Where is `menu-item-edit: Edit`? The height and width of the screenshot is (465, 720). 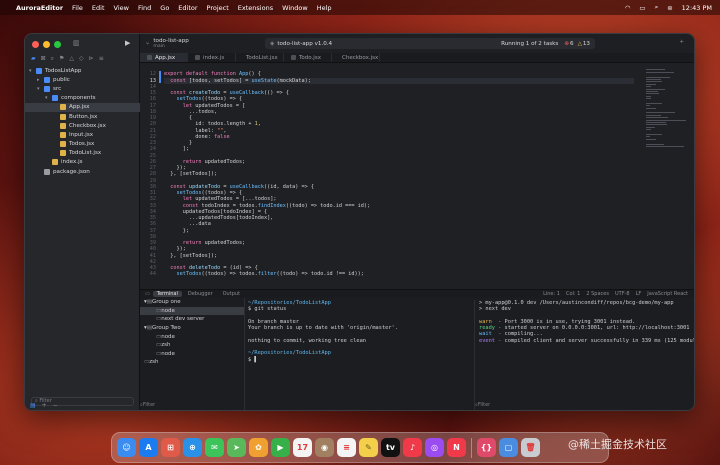 menu-item-edit: Edit is located at coordinates (98, 8).